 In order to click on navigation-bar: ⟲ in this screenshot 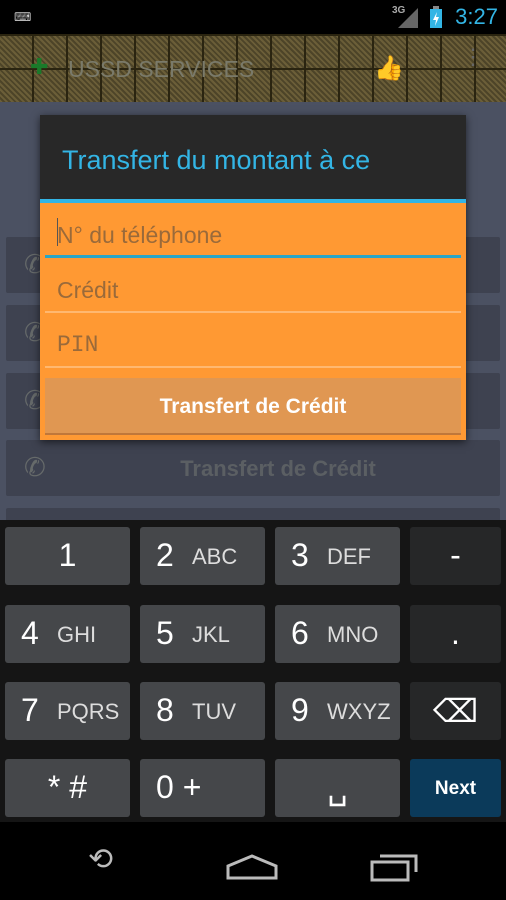, I will do `click(253, 861)`.